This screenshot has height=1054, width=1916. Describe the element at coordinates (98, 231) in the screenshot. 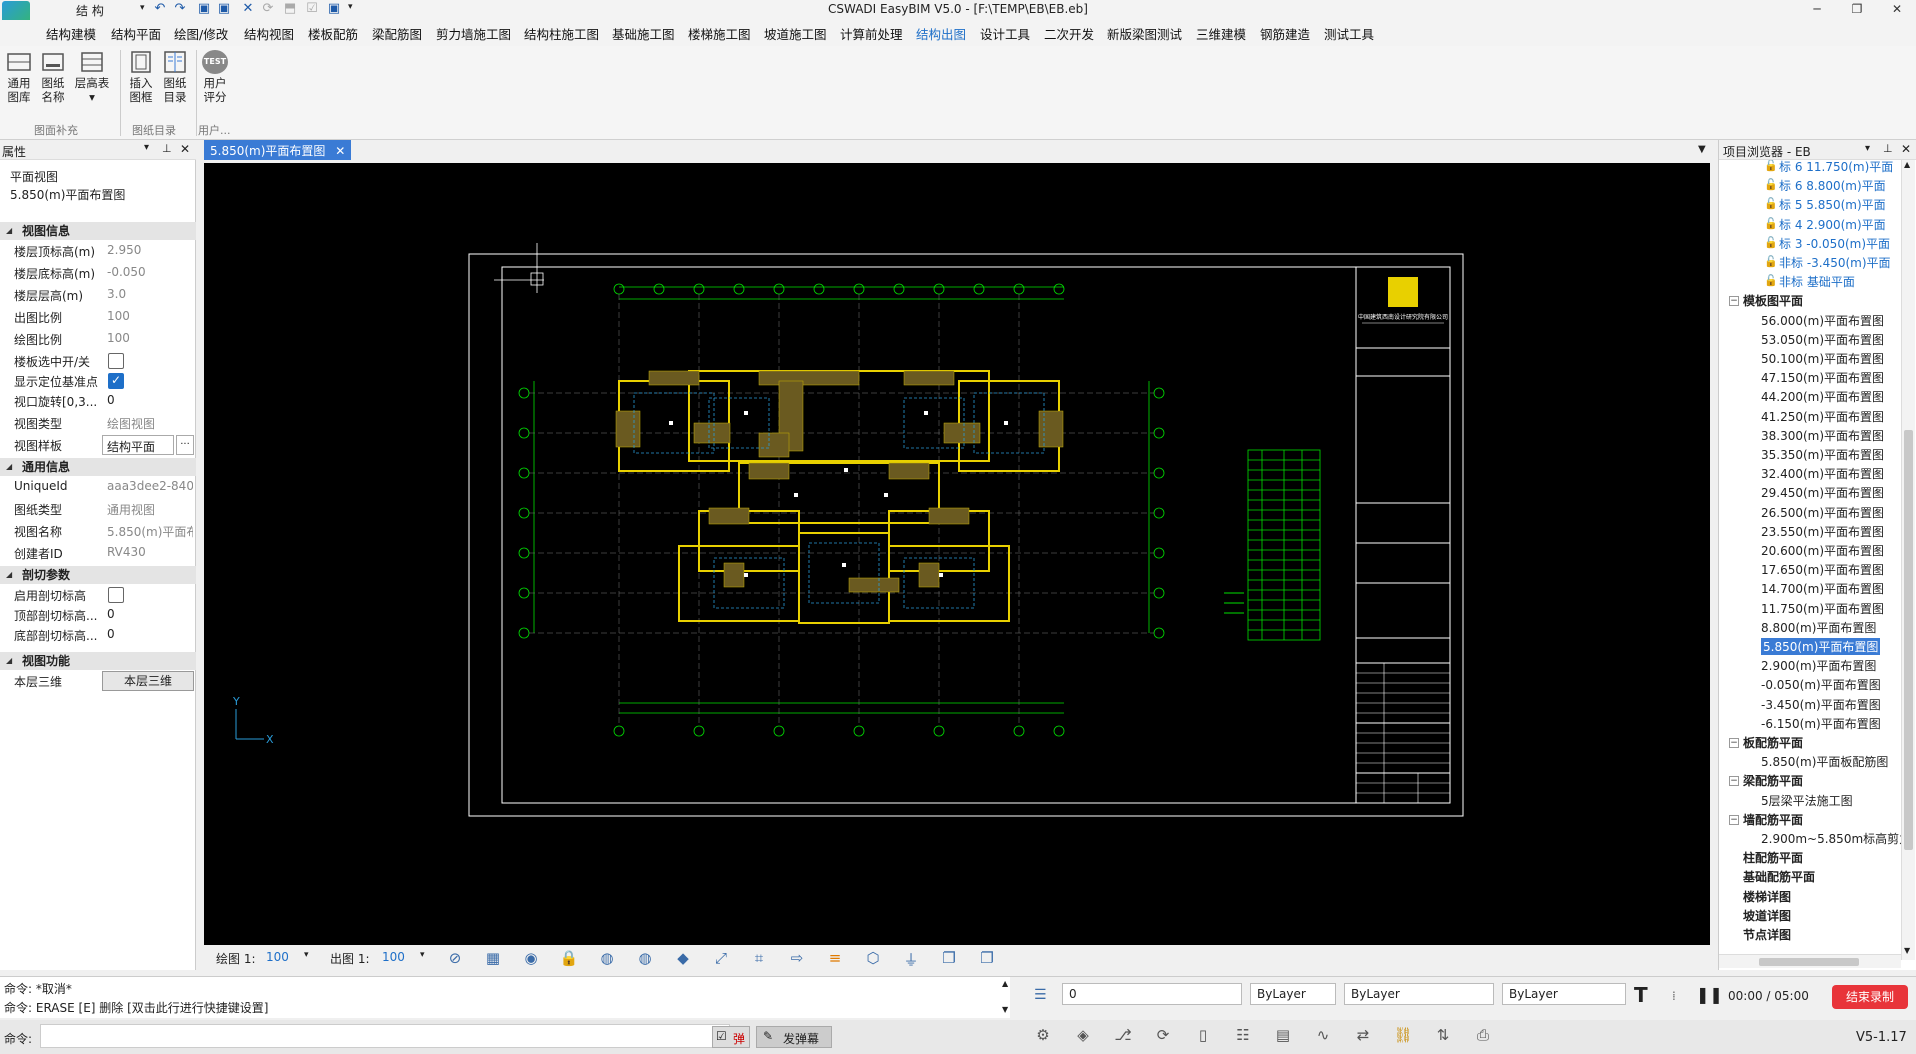

I see `section-view-info: 视图信息` at that location.